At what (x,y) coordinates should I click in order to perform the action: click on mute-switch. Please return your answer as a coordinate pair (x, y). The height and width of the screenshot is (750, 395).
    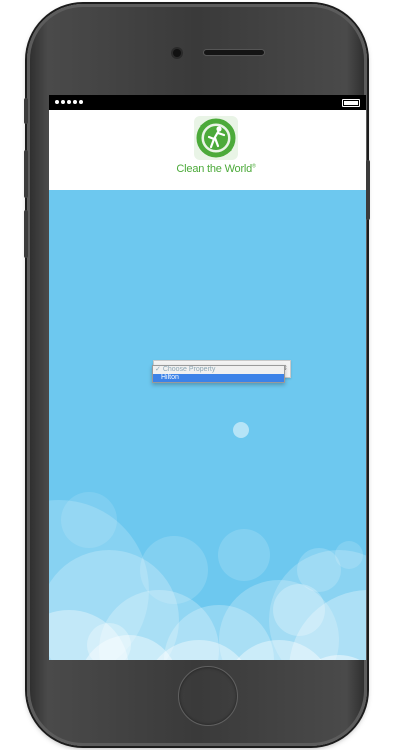
    Looking at the image, I should click on (26, 111).